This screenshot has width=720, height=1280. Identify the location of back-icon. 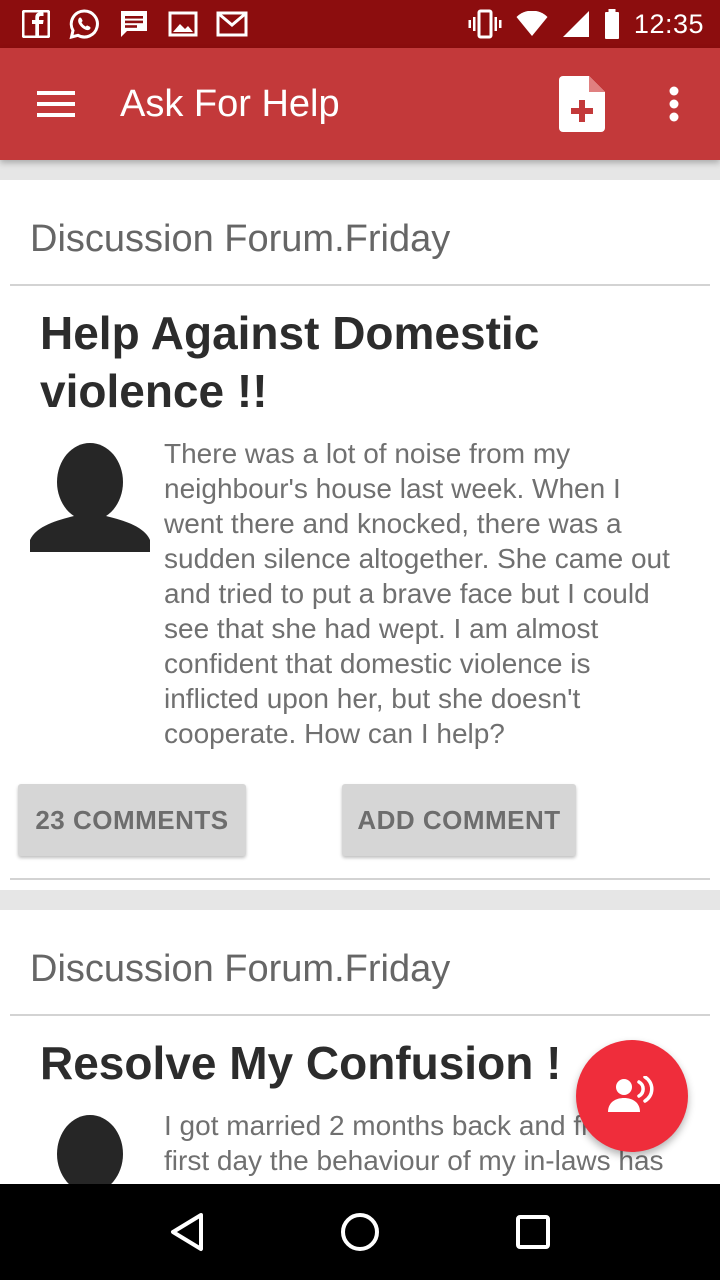
(186, 1232).